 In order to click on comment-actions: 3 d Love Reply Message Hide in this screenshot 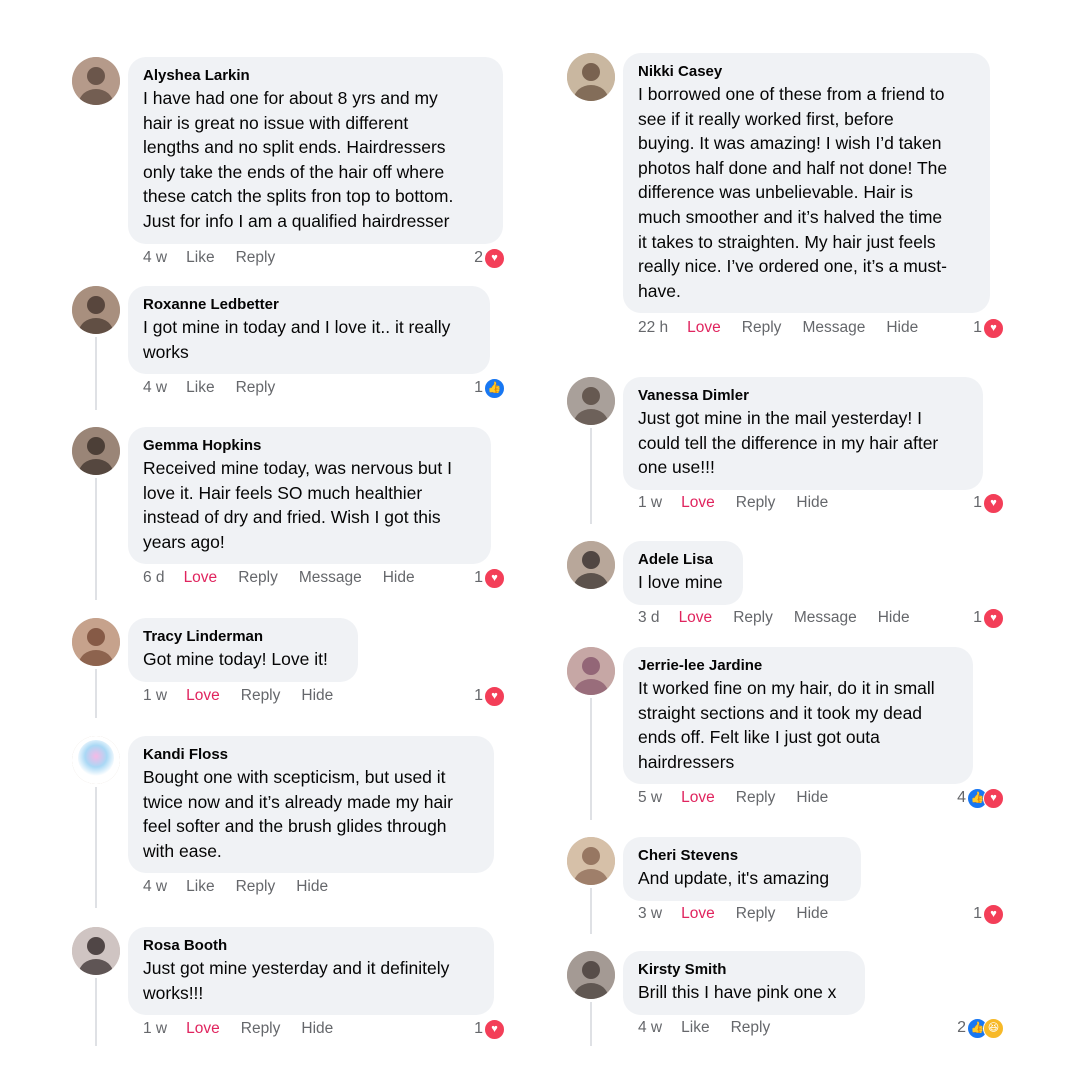, I will do `click(784, 618)`.